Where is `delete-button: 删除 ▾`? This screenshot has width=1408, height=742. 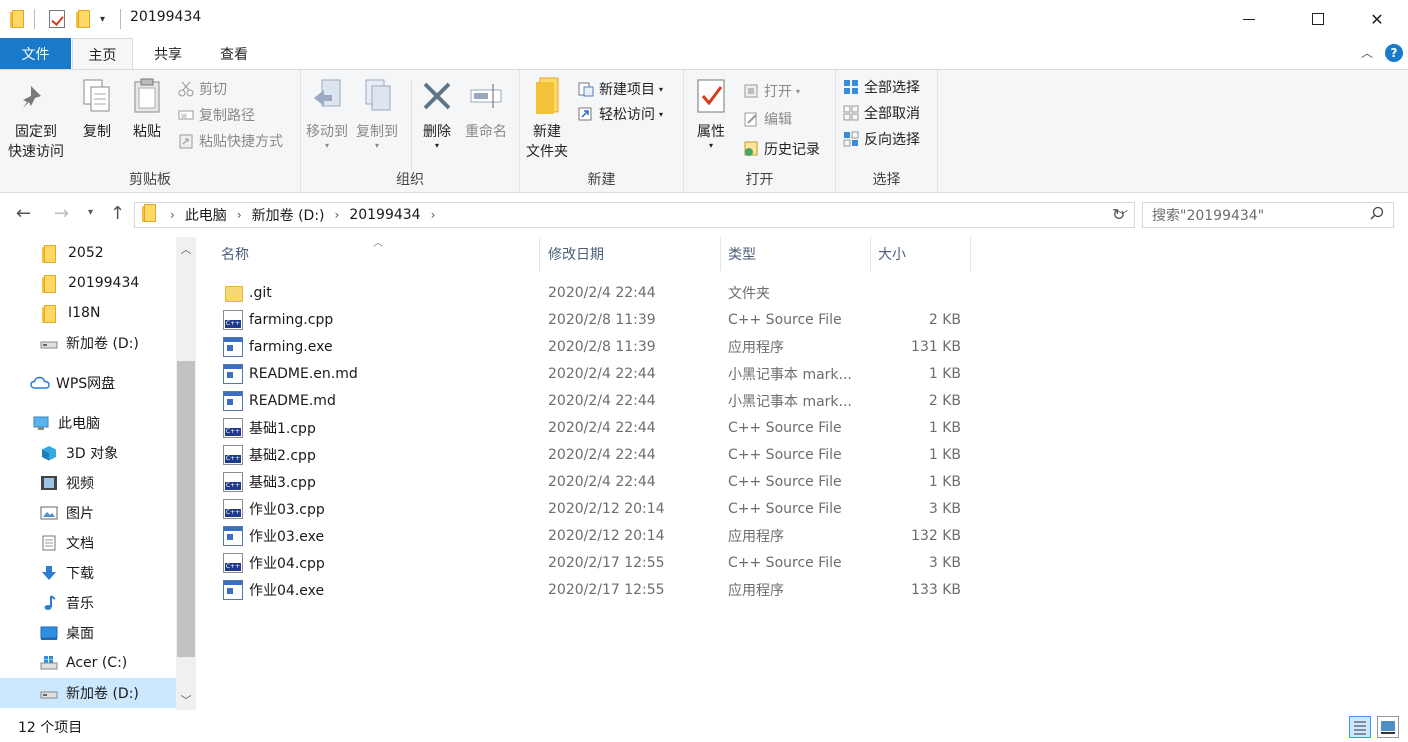 delete-button: 删除 ▾ is located at coordinates (437, 113).